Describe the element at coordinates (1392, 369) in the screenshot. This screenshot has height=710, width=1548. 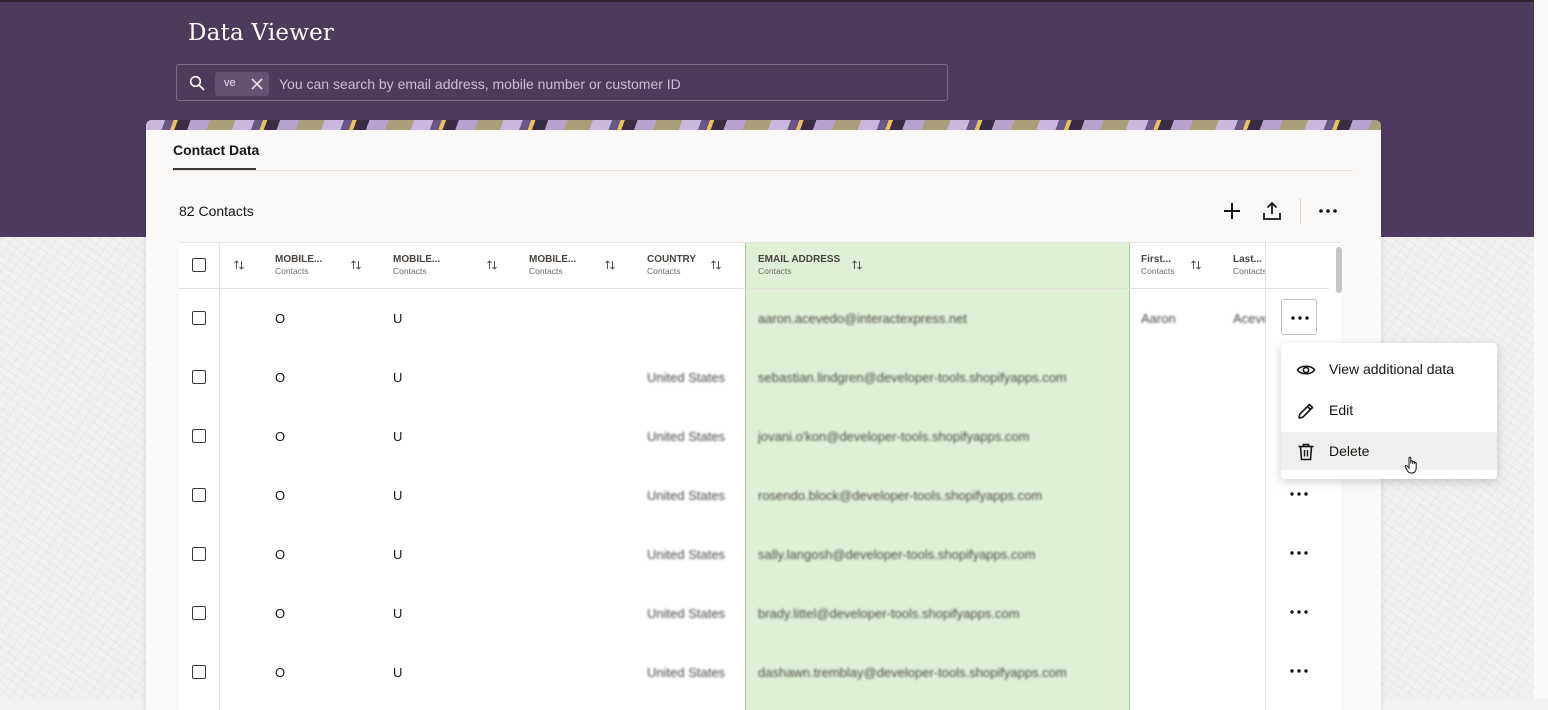
I see `menu-item-label: View additional data` at that location.